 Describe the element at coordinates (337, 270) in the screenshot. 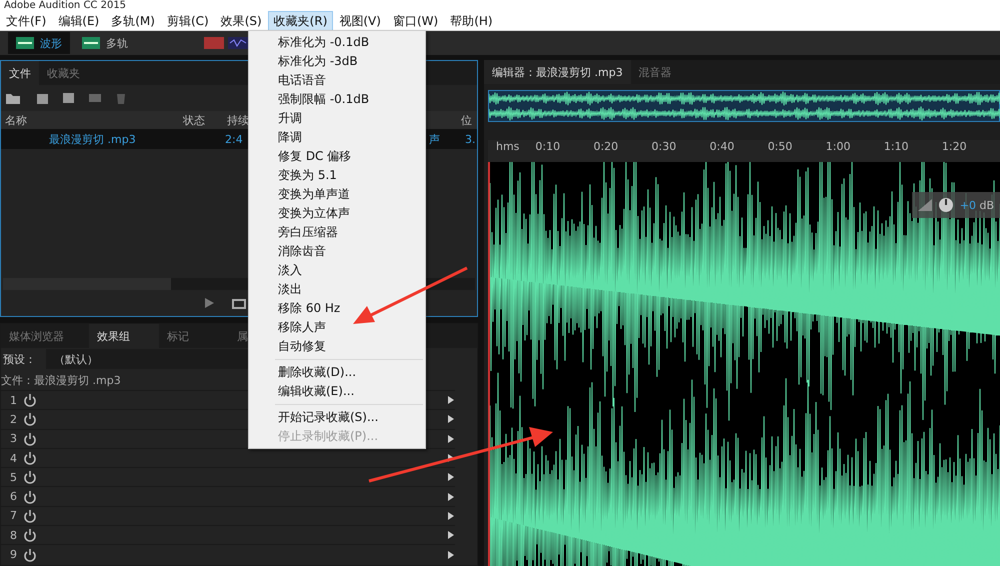

I see `menu-option: 淡入` at that location.